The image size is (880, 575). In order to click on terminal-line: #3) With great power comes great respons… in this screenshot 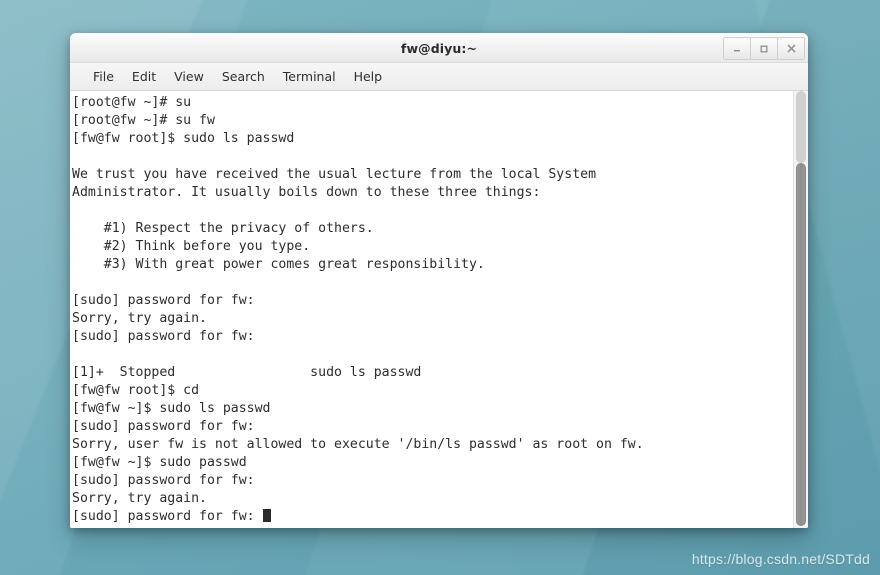, I will do `click(278, 264)`.